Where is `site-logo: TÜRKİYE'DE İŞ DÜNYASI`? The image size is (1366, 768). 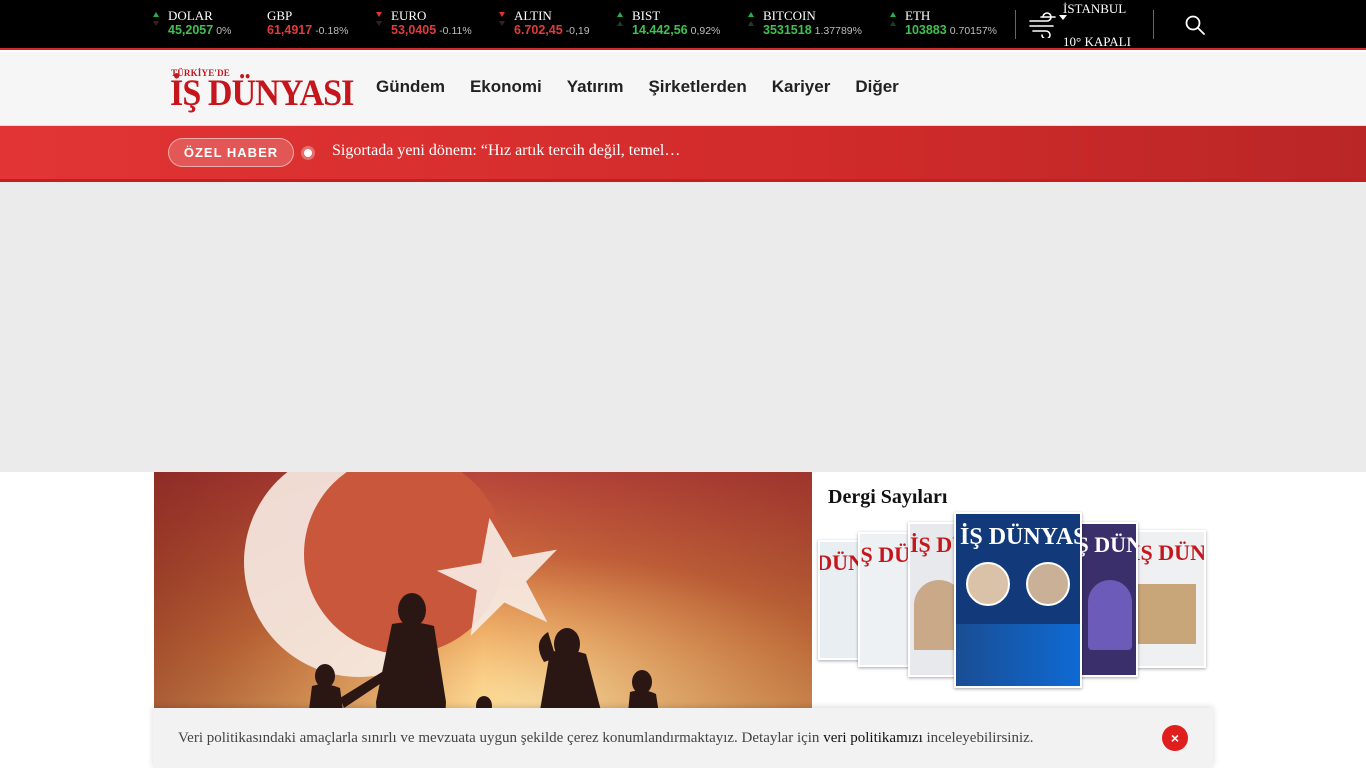
site-logo: TÜRKİYE'DE İŞ DÜNYASI is located at coordinates (262, 91).